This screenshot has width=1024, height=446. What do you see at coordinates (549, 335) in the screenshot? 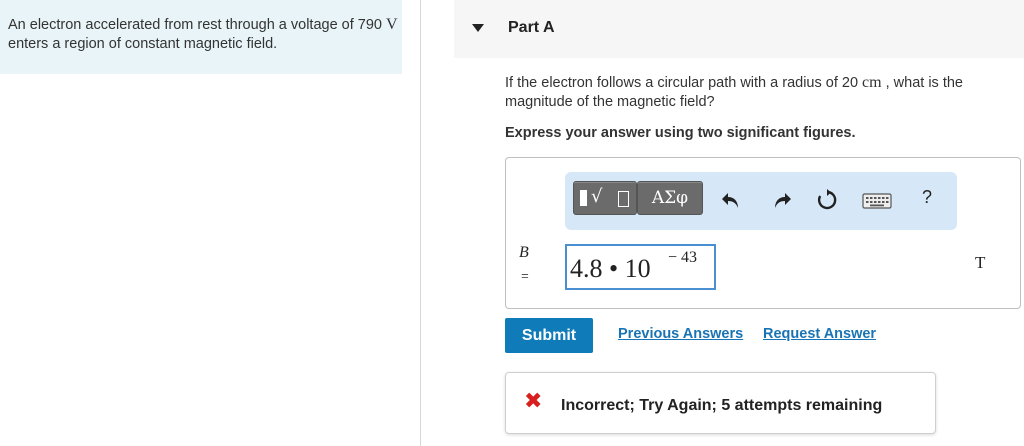
I see `submit-button: Submit` at bounding box center [549, 335].